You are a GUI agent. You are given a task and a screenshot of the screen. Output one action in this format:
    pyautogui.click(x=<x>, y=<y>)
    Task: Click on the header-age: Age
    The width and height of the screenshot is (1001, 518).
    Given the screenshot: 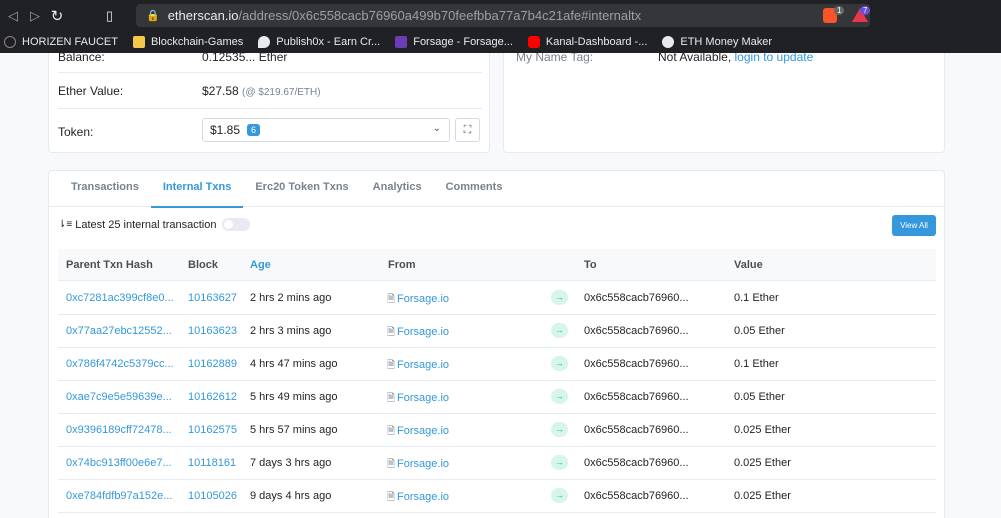 What is the action you would take?
    pyautogui.click(x=260, y=265)
    